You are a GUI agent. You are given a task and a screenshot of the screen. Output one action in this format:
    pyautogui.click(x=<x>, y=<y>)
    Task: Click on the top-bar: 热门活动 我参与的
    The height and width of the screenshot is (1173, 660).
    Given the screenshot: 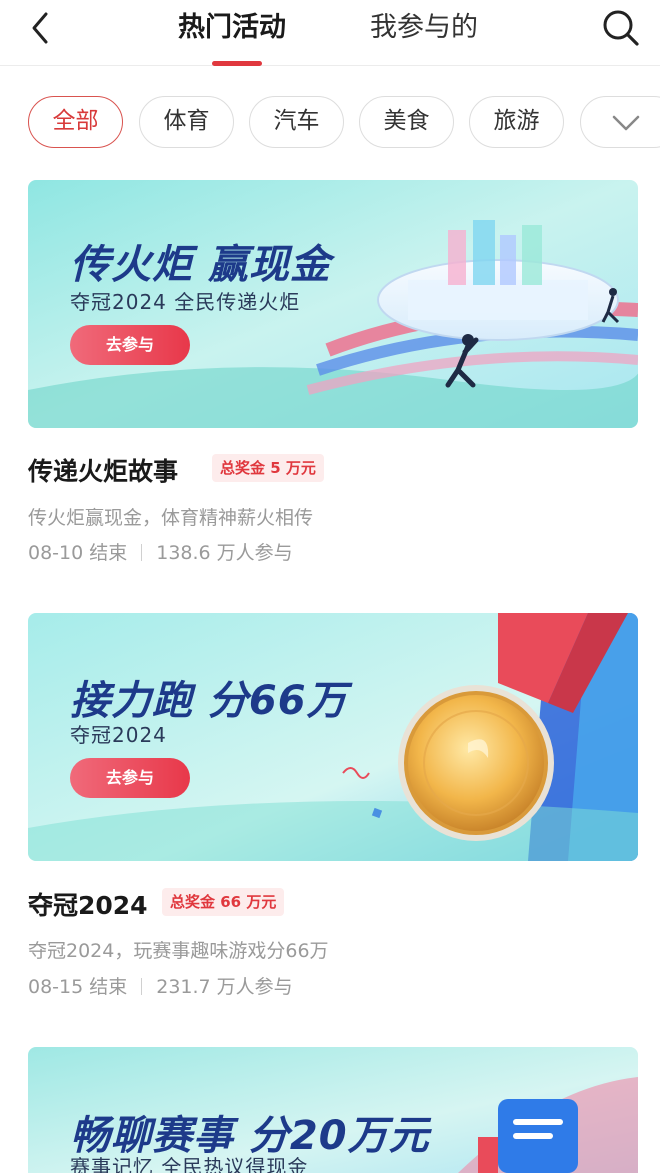 What is the action you would take?
    pyautogui.click(x=330, y=33)
    